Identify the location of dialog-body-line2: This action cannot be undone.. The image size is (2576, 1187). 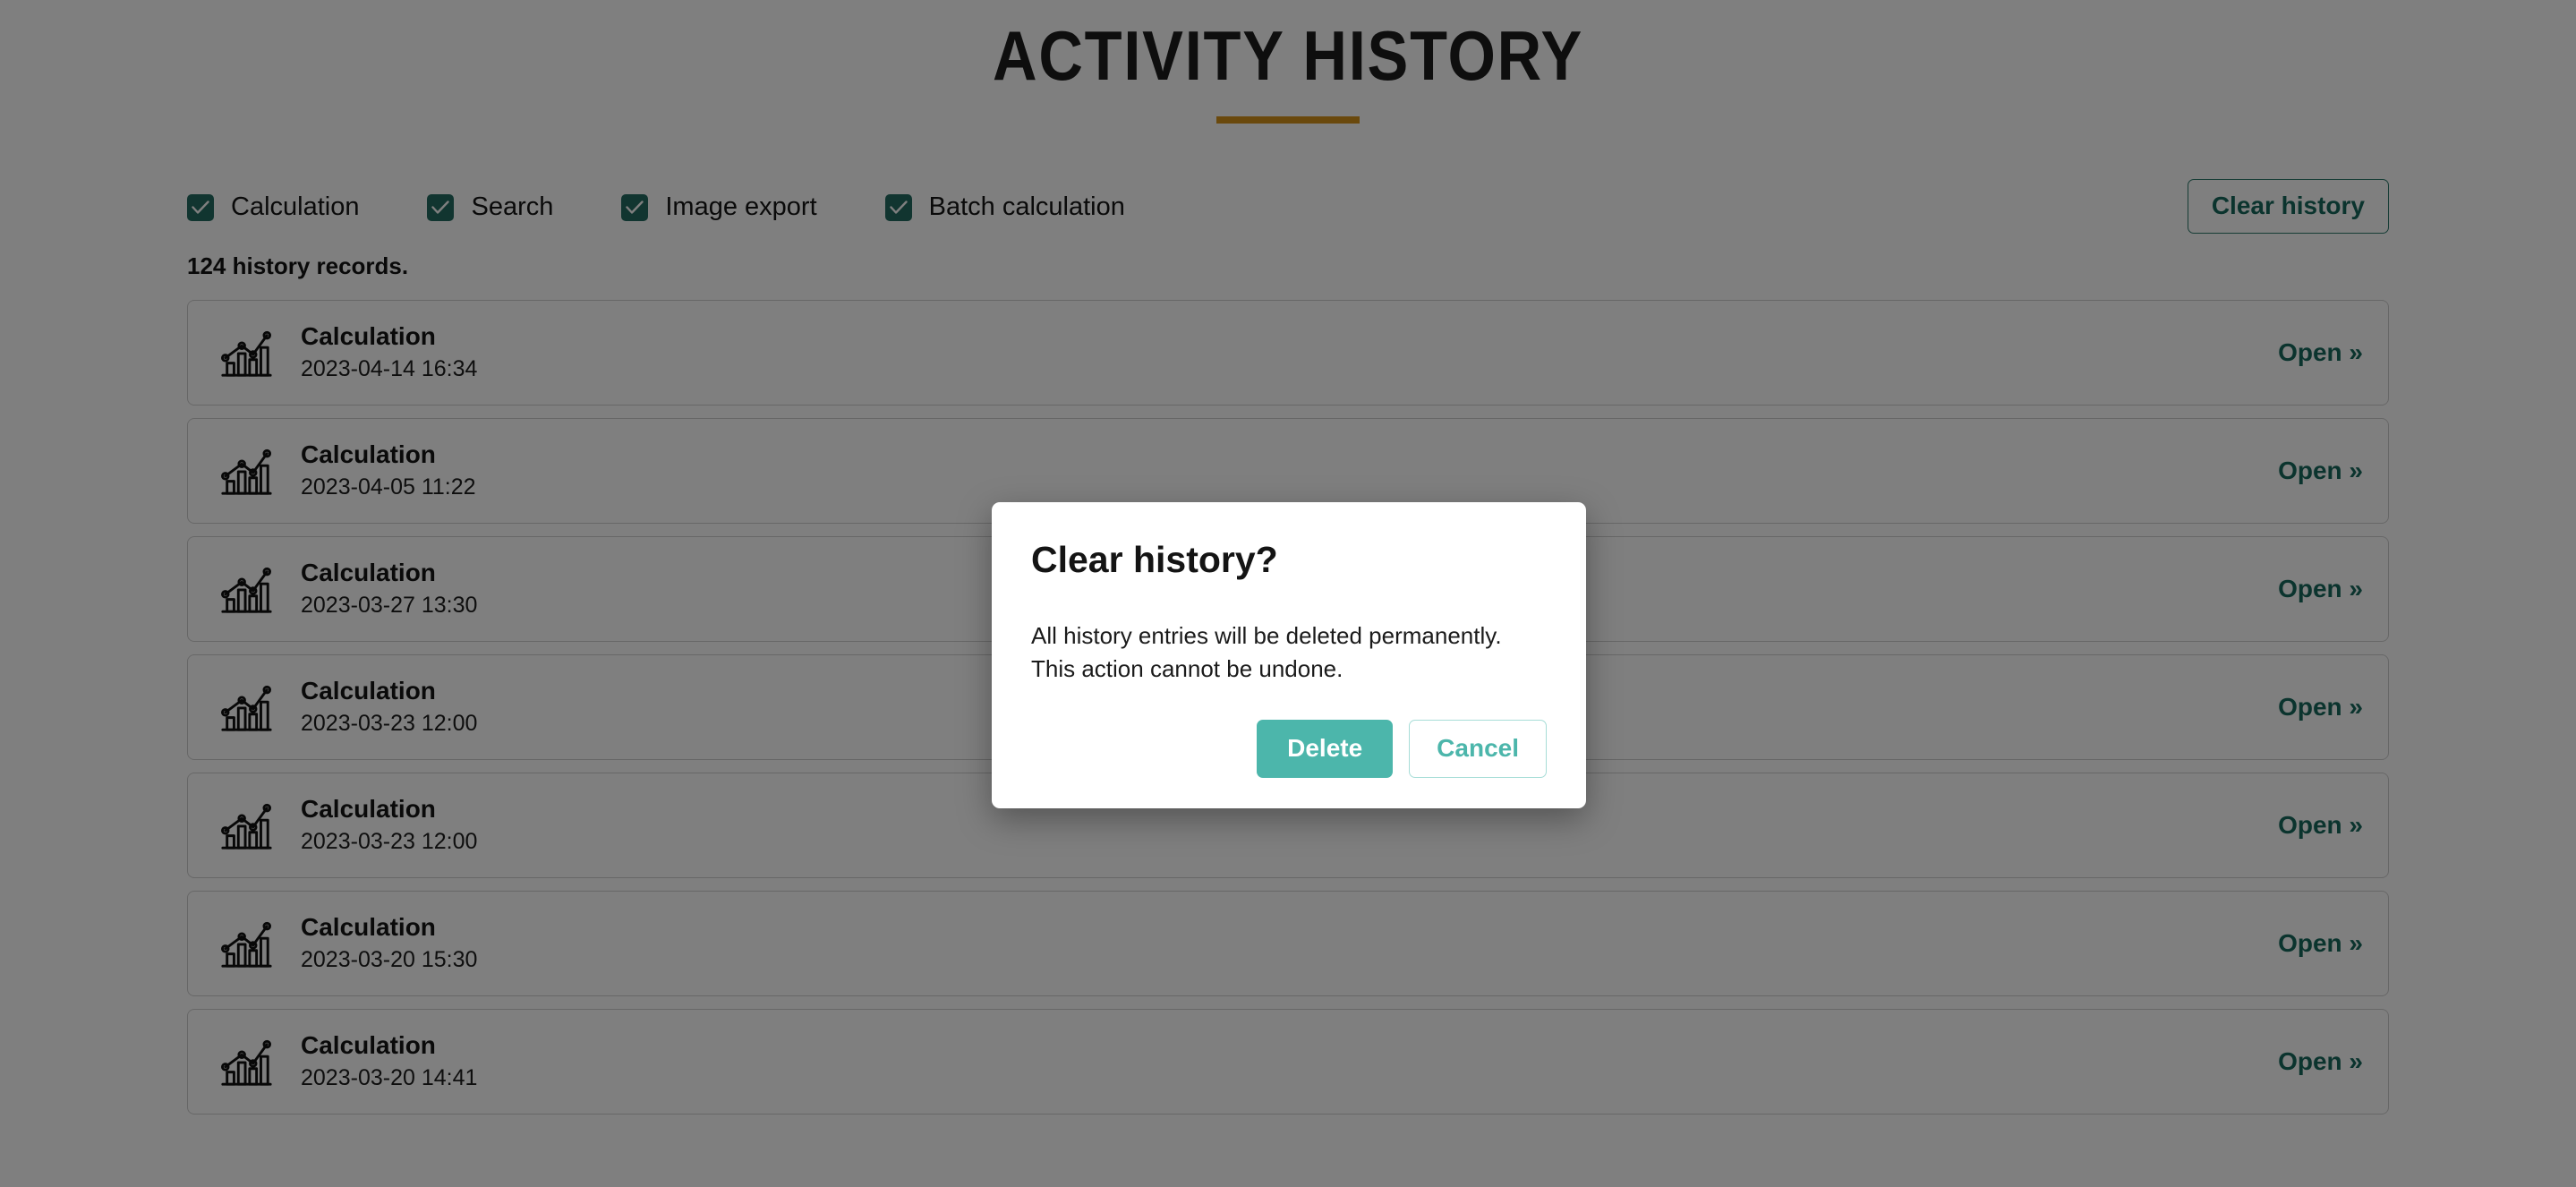
(1187, 669).